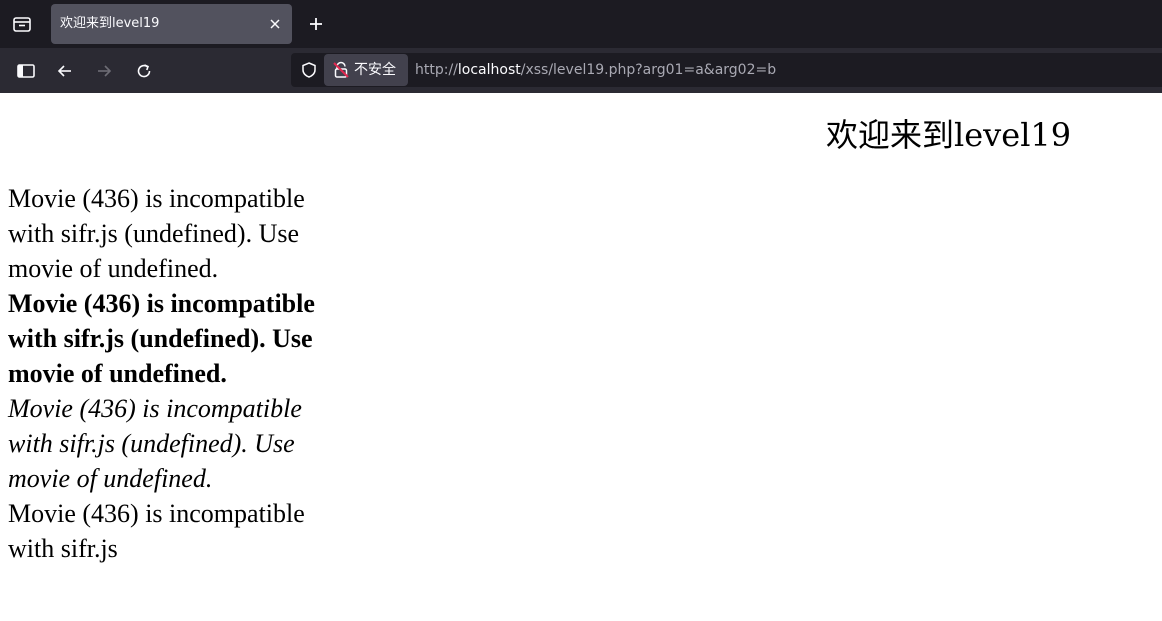 The height and width of the screenshot is (621, 1162). What do you see at coordinates (341, 69) in the screenshot?
I see `insecure-lock-icon` at bounding box center [341, 69].